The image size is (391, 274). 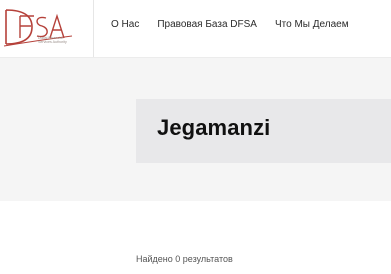 What do you see at coordinates (38, 28) in the screenshot?
I see `dfsa-logo-icon` at bounding box center [38, 28].